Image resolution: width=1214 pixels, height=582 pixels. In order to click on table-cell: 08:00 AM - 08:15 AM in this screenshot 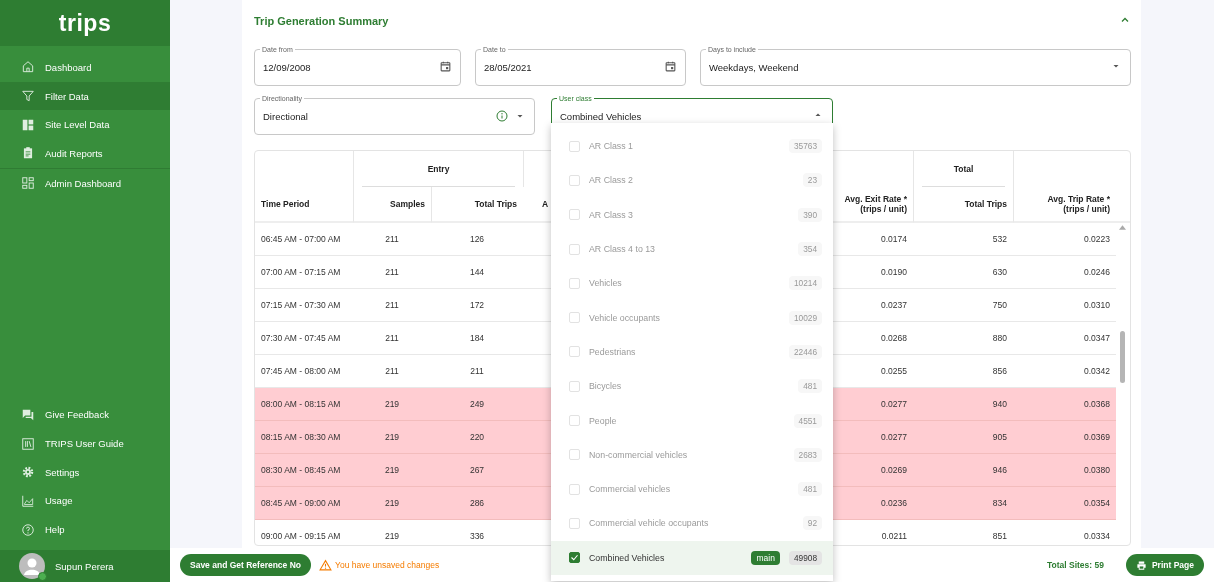, I will do `click(301, 404)`.